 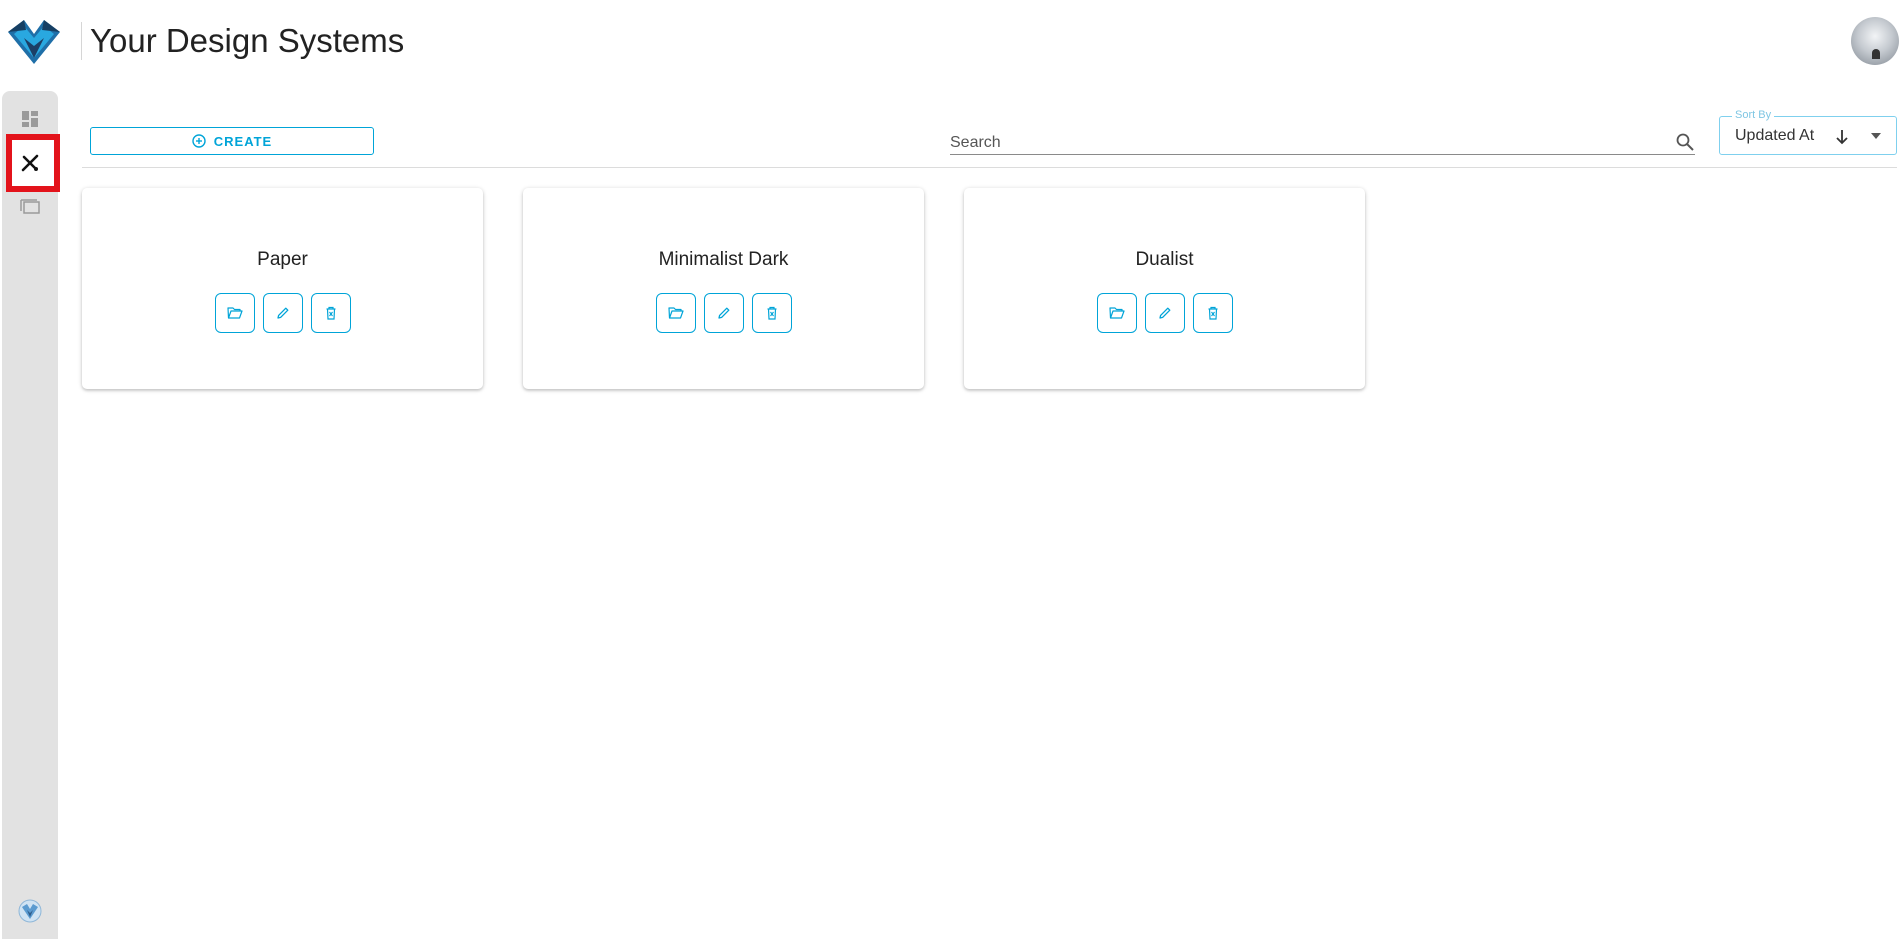 I want to click on search-field, so click(x=1322, y=141).